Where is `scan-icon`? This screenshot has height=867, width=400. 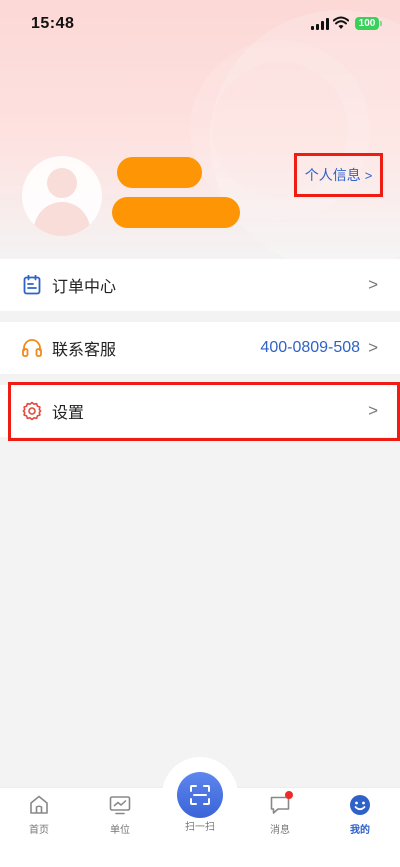
scan-icon is located at coordinates (200, 795).